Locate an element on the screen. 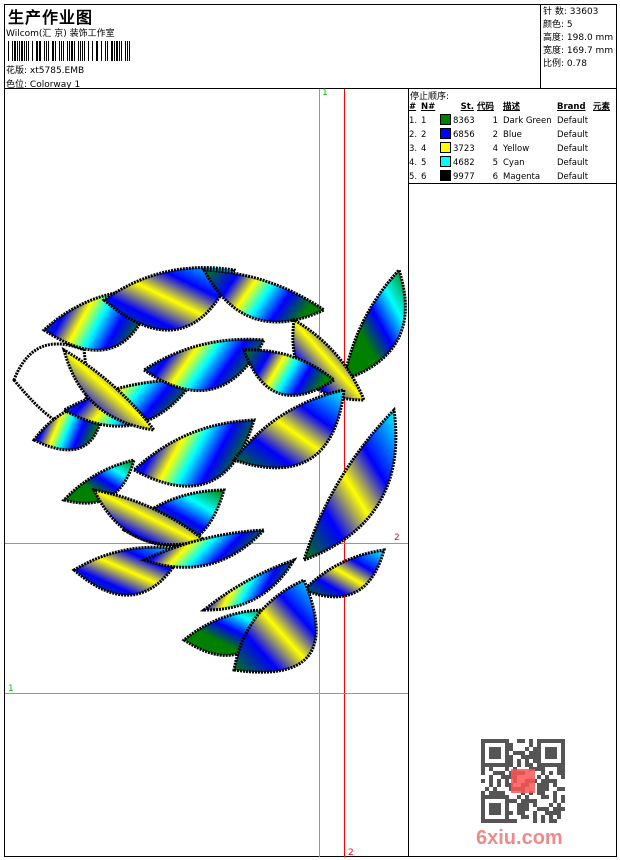 This screenshot has height=860, width=620. row-stitches: 3723 is located at coordinates (464, 149).